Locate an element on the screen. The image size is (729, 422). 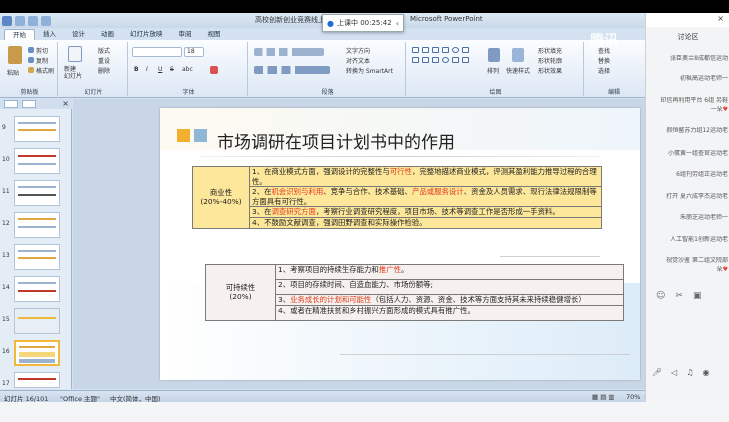
slide-thumbnail-panel: × 9 10 11 12 13 14 15 16 17 is located at coordinates (36, 244).